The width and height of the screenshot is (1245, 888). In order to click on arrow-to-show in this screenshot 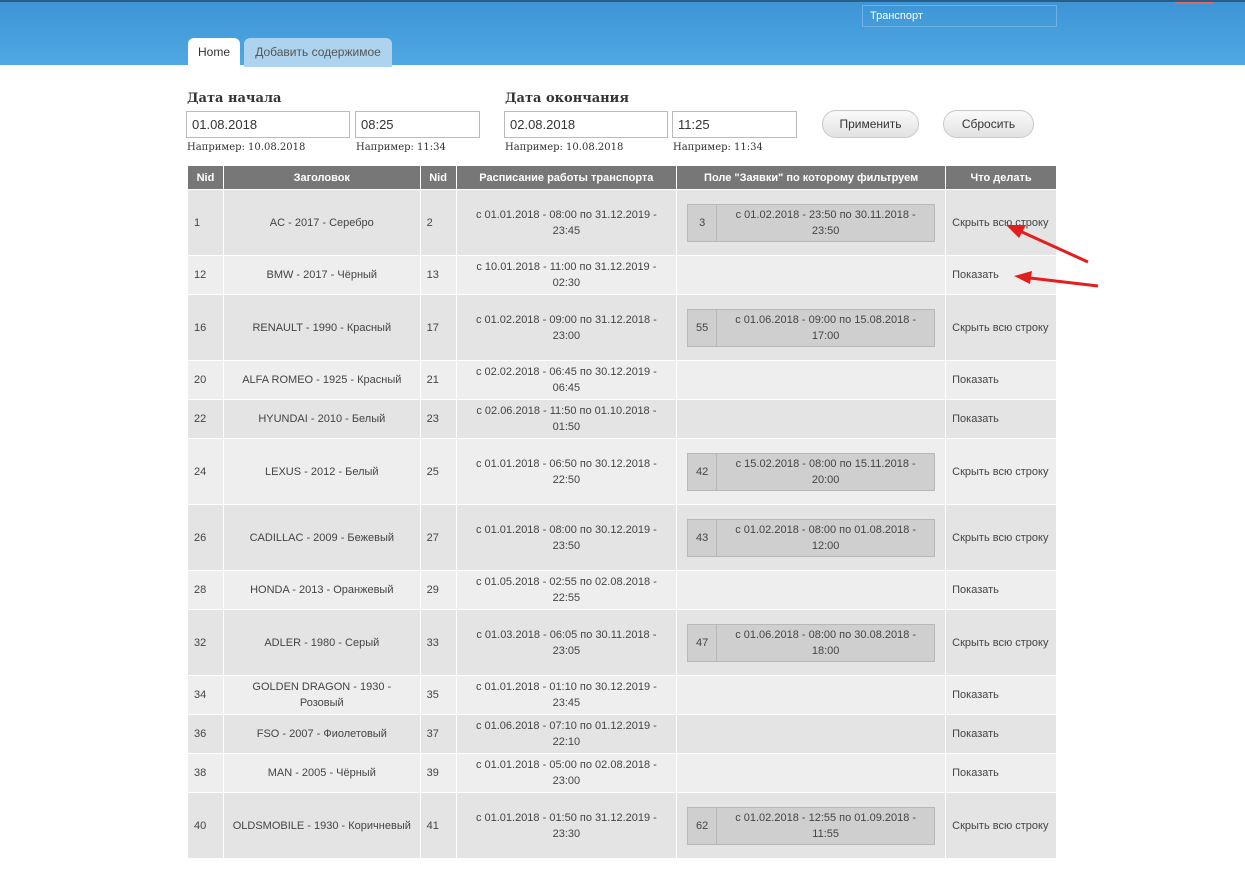, I will do `click(1056, 279)`.